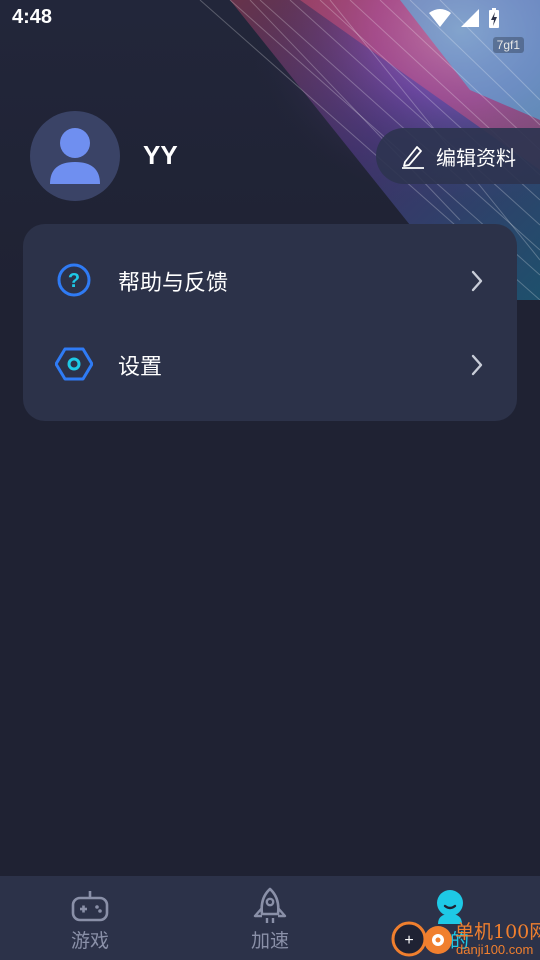 The image size is (540, 960). What do you see at coordinates (173, 283) in the screenshot?
I see `menu-item-label: 帮助与反馈` at bounding box center [173, 283].